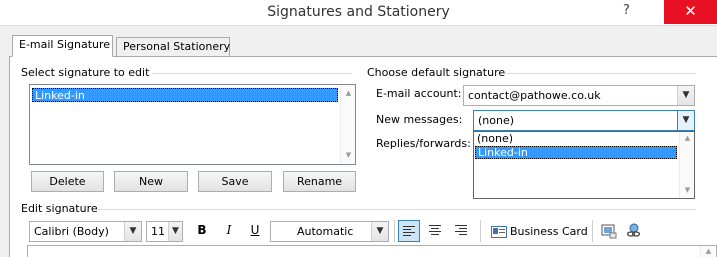 This screenshot has height=257, width=717. What do you see at coordinates (419, 93) in the screenshot?
I see `email-account-label: E-mail account:` at bounding box center [419, 93].